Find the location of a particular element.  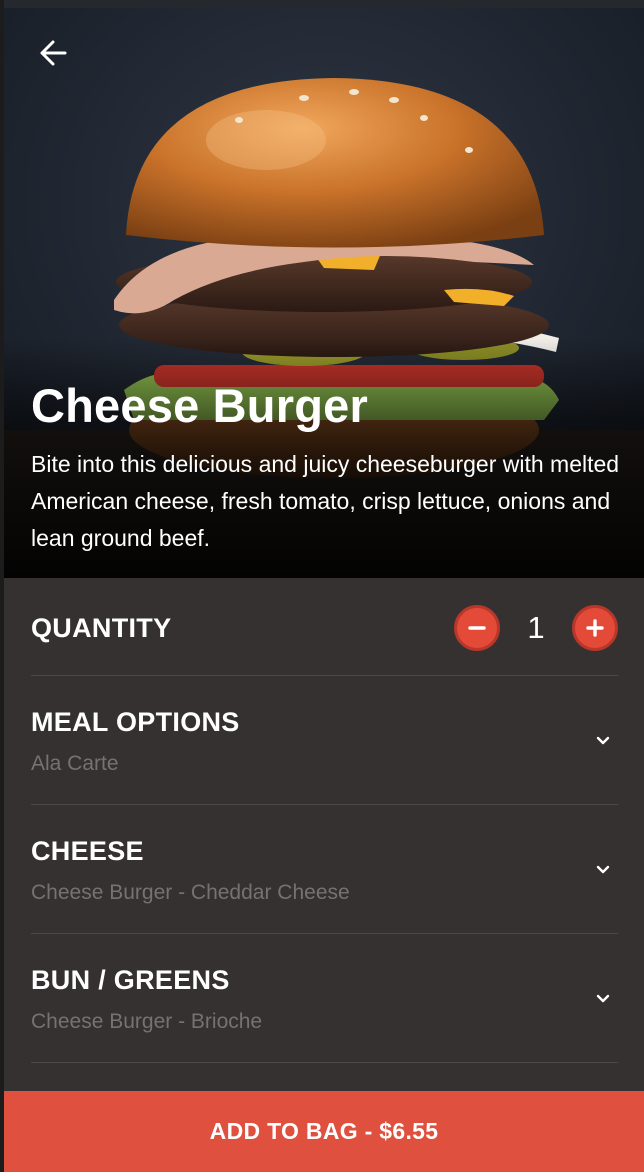

minus-icon is located at coordinates (477, 628).